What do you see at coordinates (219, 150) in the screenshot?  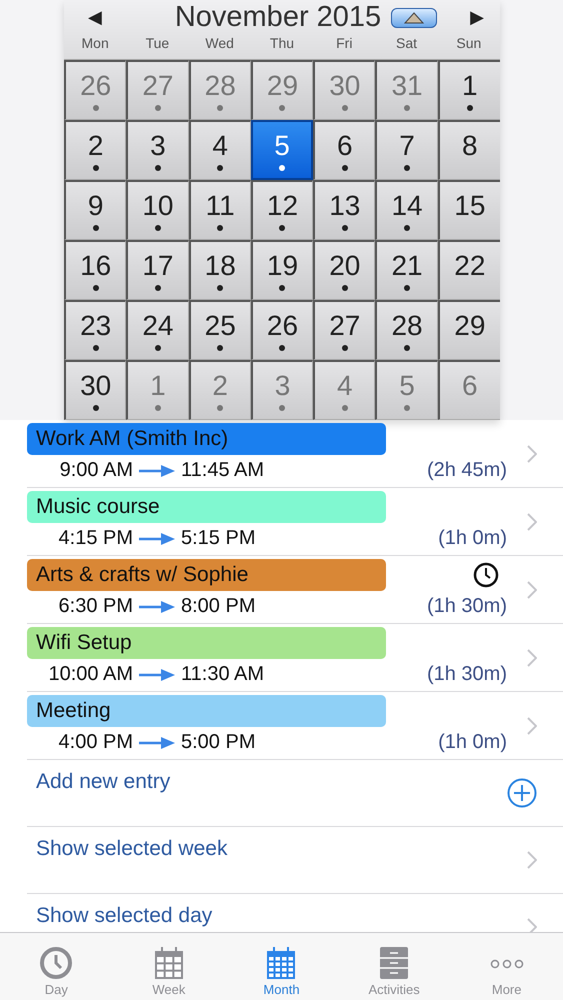 I see `day-cell: 4` at bounding box center [219, 150].